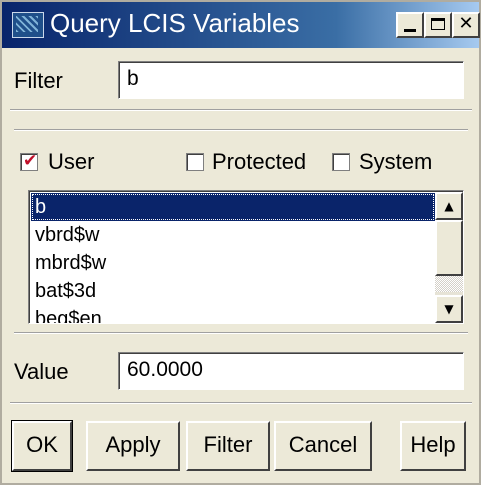 Image resolution: width=481 pixels, height=485 pixels. Describe the element at coordinates (175, 23) in the screenshot. I see `window-title: Query LCIS Variables` at that location.